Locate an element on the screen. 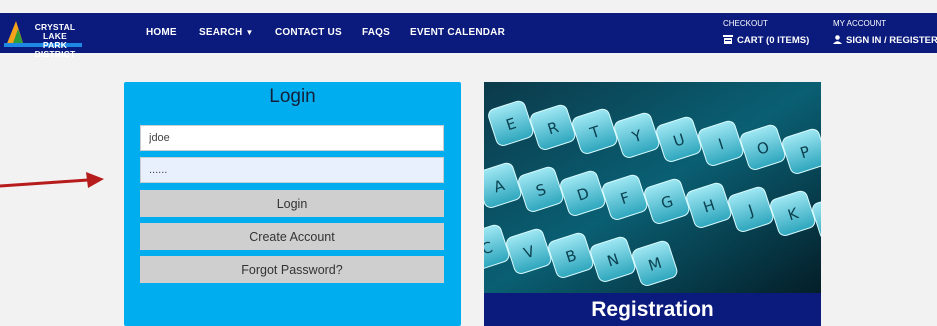  my-account-label: MY ACCOUNT is located at coordinates (860, 23).